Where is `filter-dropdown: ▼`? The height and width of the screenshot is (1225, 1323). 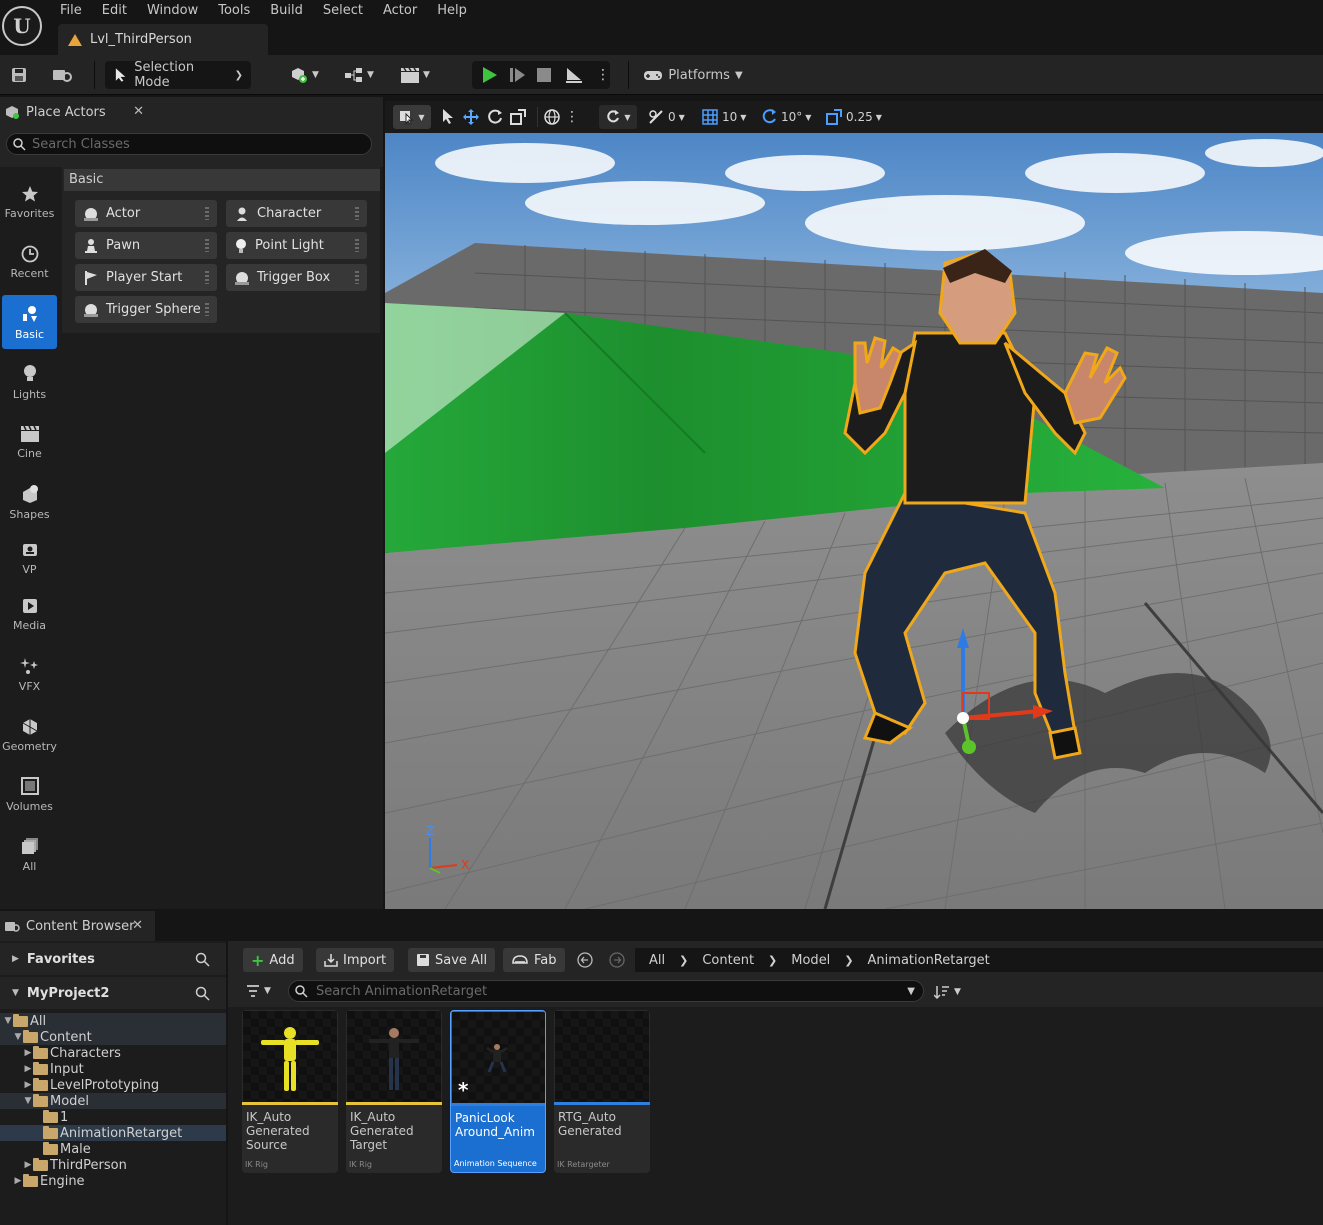
filter-dropdown: ▼ is located at coordinates (258, 991).